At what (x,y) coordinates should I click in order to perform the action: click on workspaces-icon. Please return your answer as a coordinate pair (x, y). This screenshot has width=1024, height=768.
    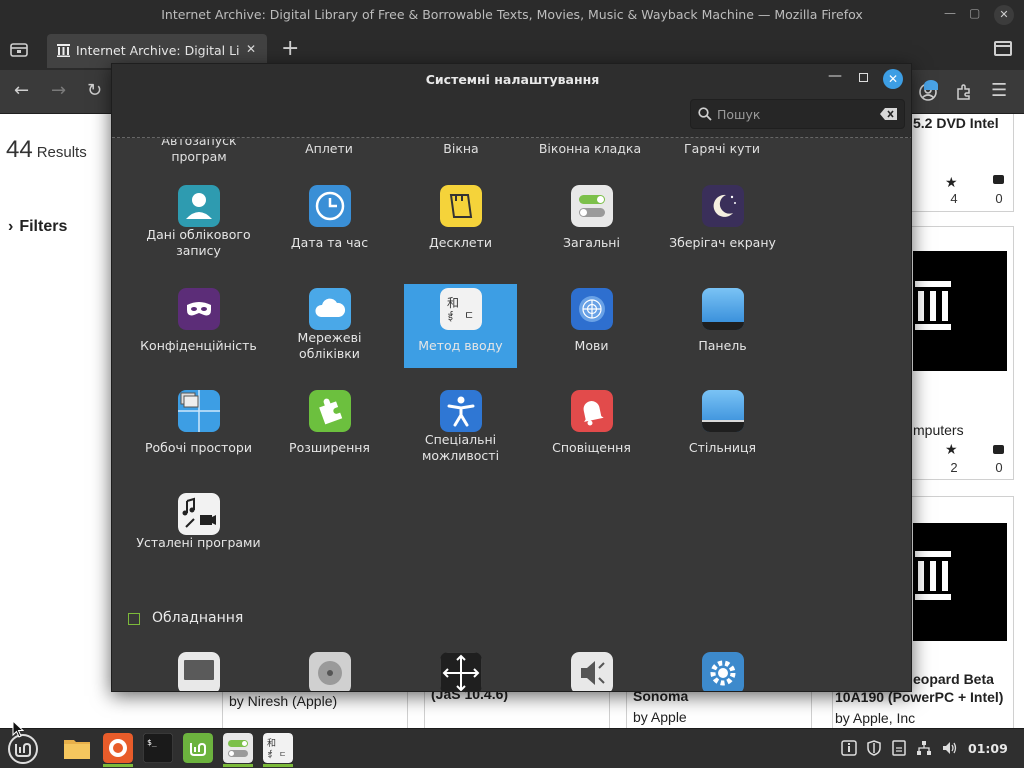
    Looking at the image, I should click on (199, 411).